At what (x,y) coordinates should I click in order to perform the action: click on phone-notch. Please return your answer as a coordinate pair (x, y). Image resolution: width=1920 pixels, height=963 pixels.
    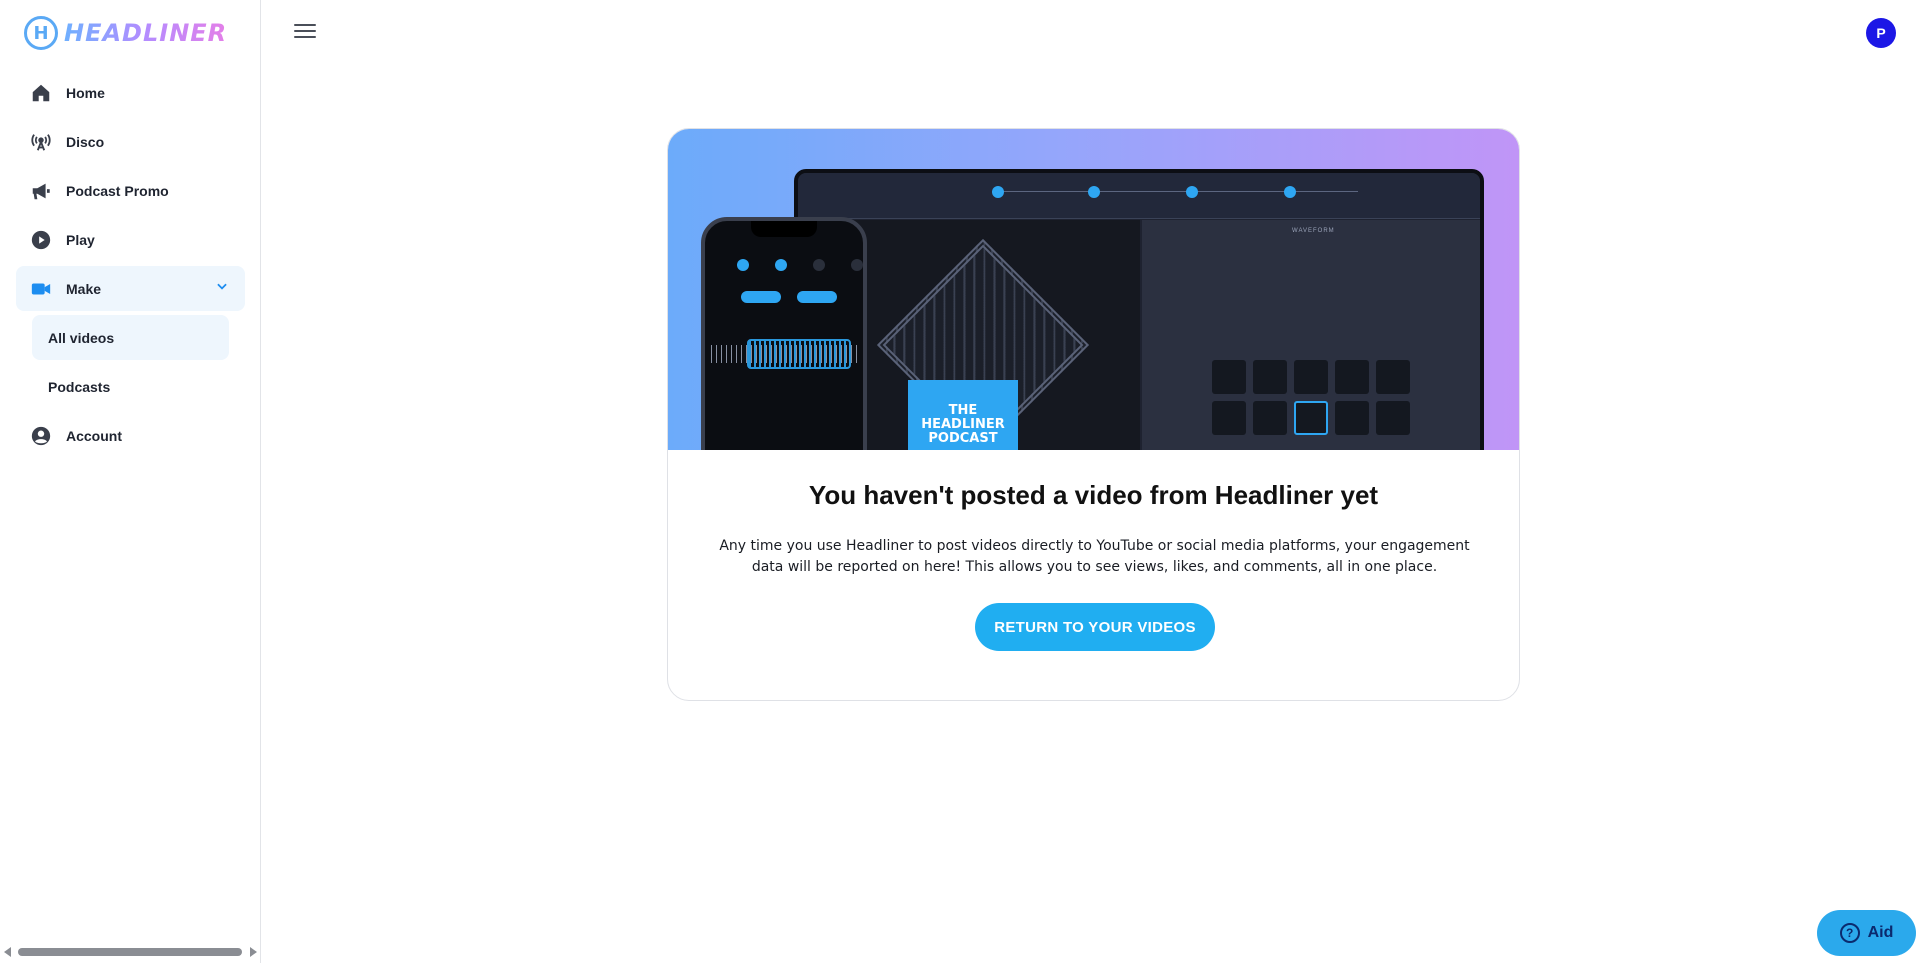
    Looking at the image, I should click on (784, 229).